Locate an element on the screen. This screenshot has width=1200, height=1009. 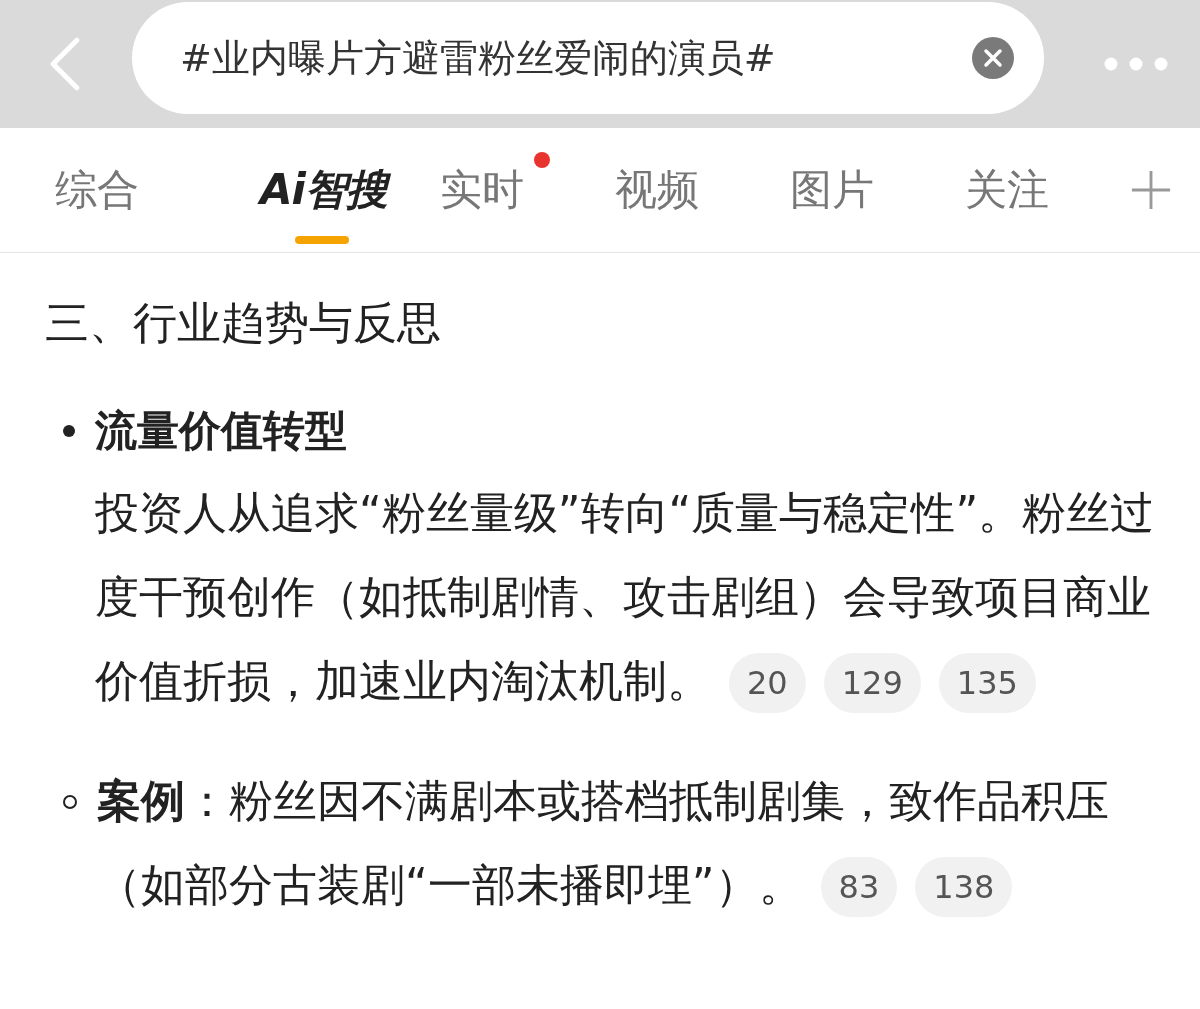
tab: 综合 is located at coordinates (97, 190).